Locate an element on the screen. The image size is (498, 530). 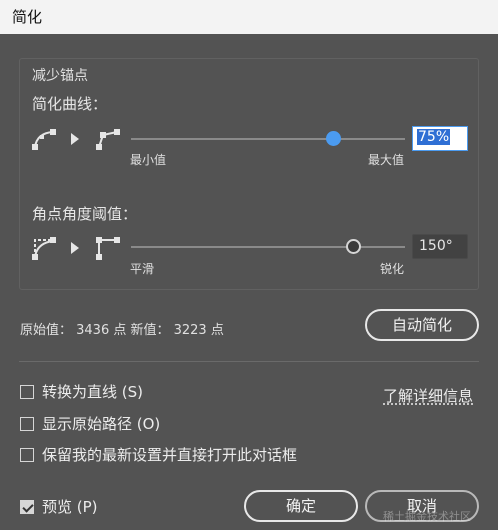
simplify-curve-max-label: 最大值 is located at coordinates (386, 160).